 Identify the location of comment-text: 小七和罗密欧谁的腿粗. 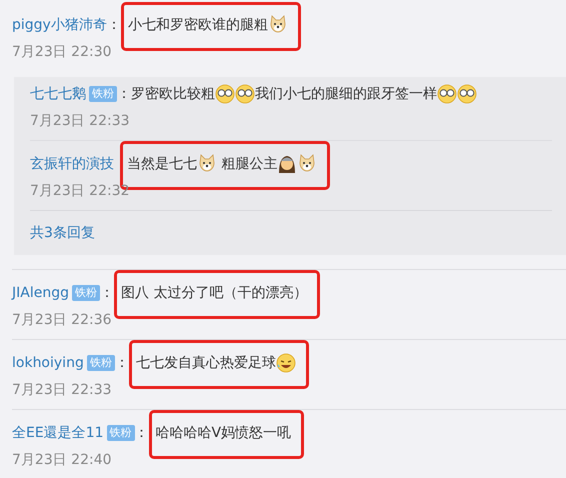
(198, 25).